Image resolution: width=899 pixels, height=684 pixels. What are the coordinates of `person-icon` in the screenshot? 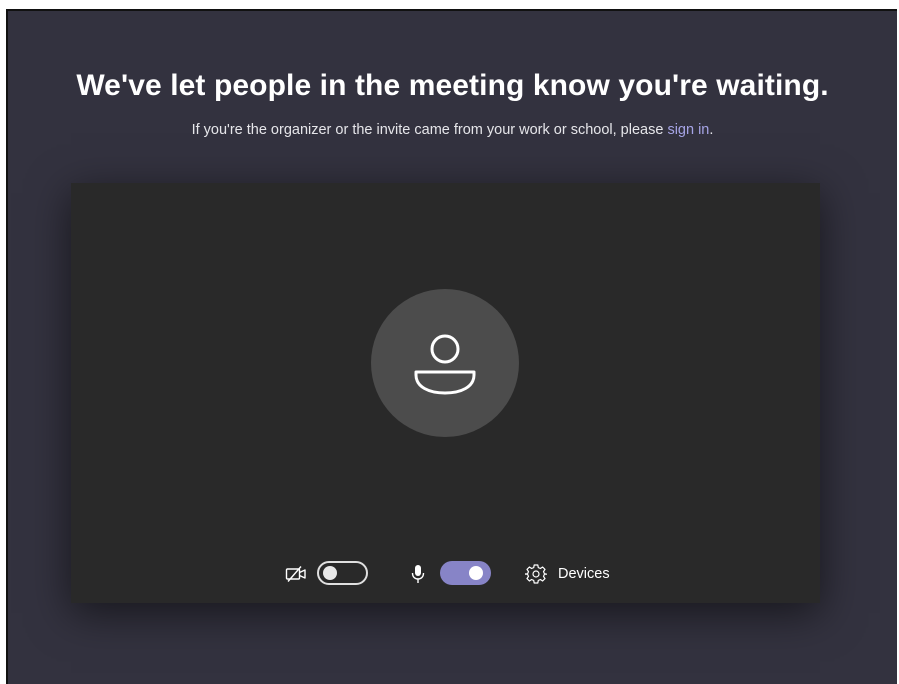 It's located at (445, 364).